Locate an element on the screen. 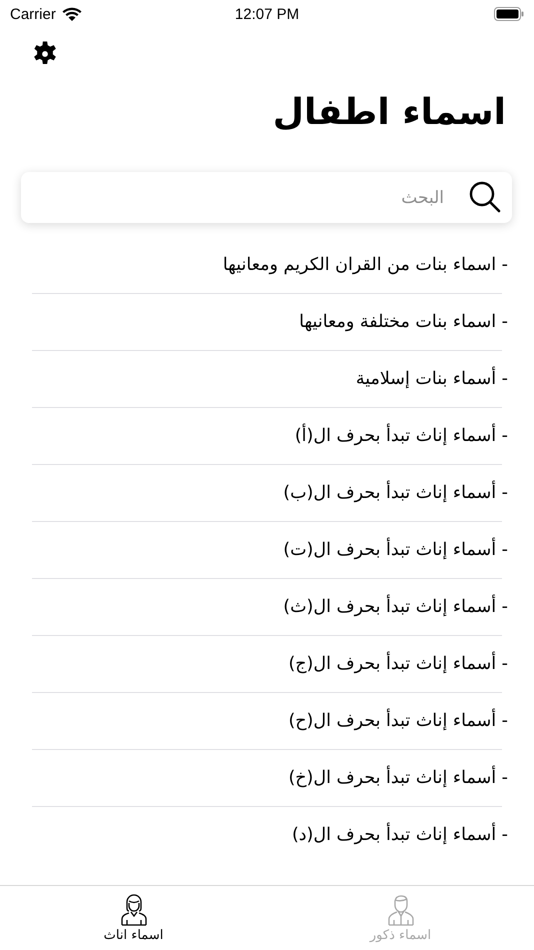  carrier-name: Carrier is located at coordinates (33, 14).